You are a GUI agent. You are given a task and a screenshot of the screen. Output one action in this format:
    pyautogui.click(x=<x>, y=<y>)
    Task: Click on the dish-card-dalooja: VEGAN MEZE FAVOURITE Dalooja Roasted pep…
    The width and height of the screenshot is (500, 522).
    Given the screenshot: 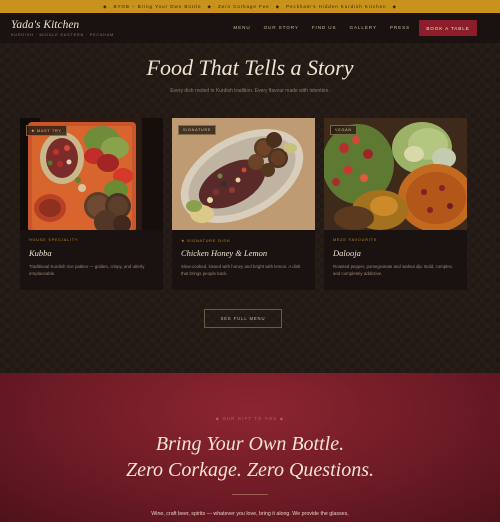 What is the action you would take?
    pyautogui.click(x=395, y=204)
    